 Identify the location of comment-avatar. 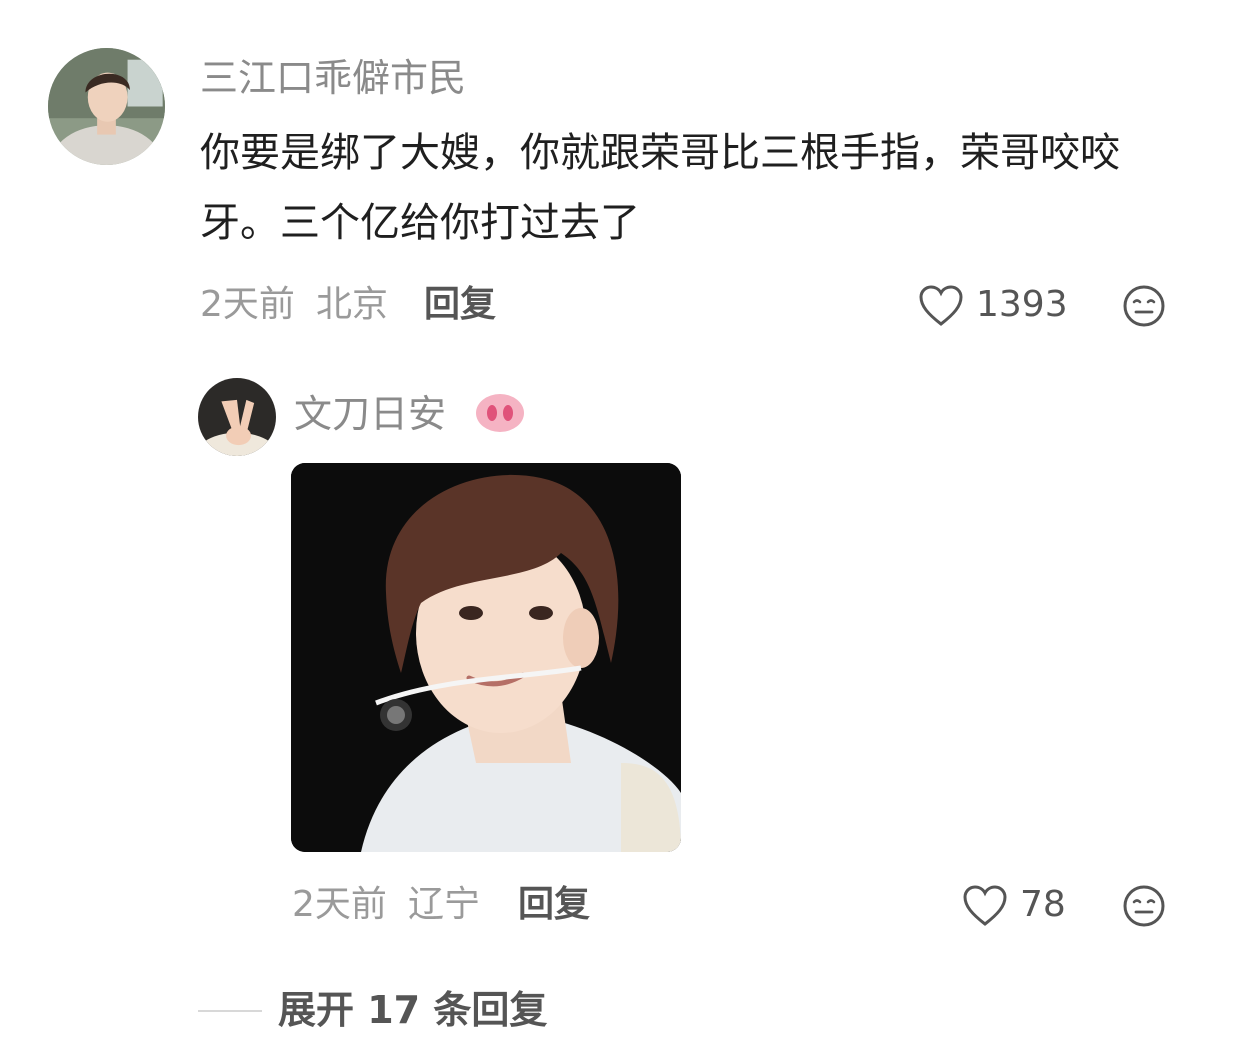
(106, 106).